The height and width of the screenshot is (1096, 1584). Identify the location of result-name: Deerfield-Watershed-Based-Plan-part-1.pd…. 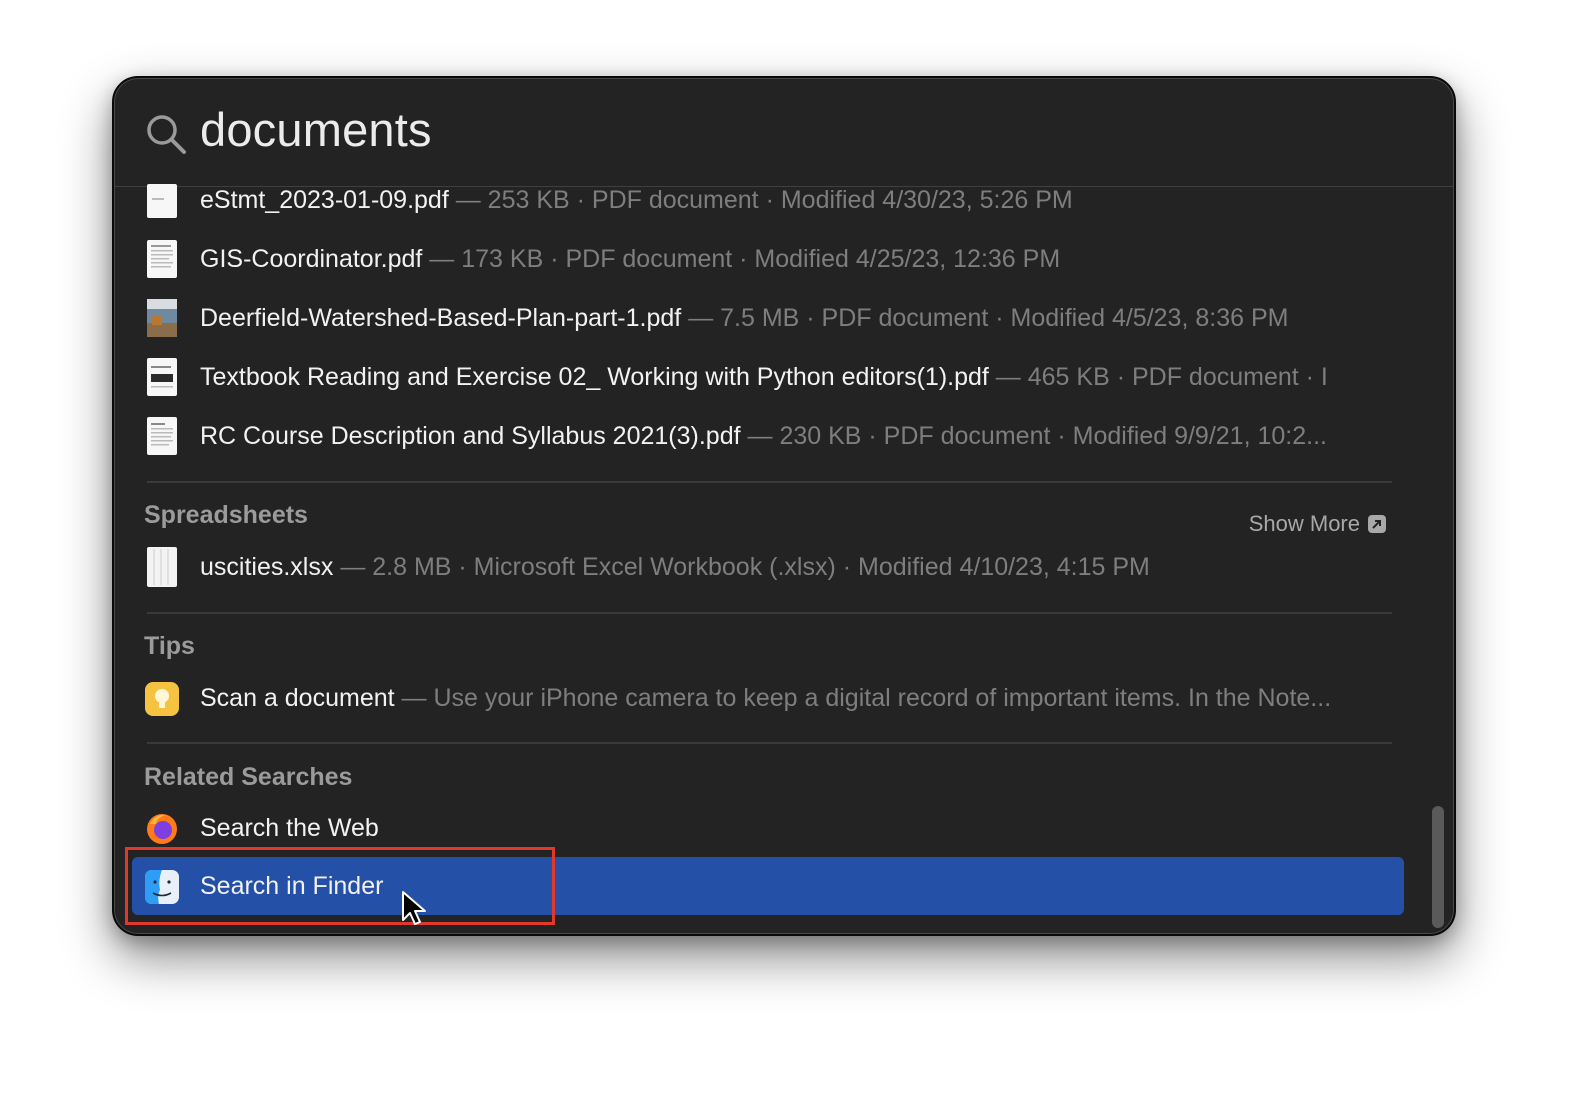
(441, 318).